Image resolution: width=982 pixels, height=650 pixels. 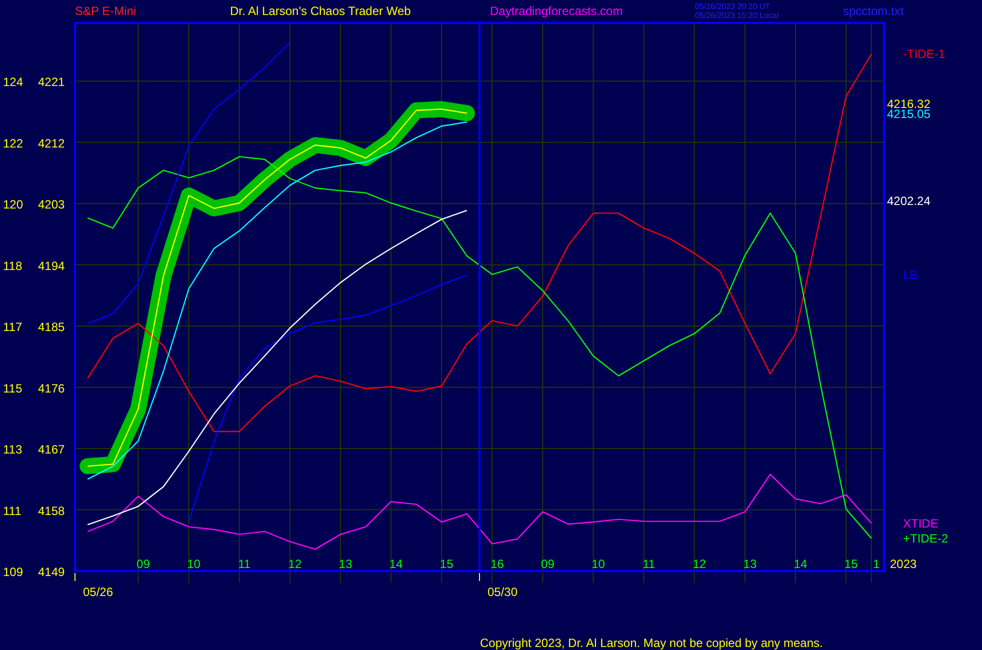 What do you see at coordinates (12, 449) in the screenshot?
I see `scale-label: 113` at bounding box center [12, 449].